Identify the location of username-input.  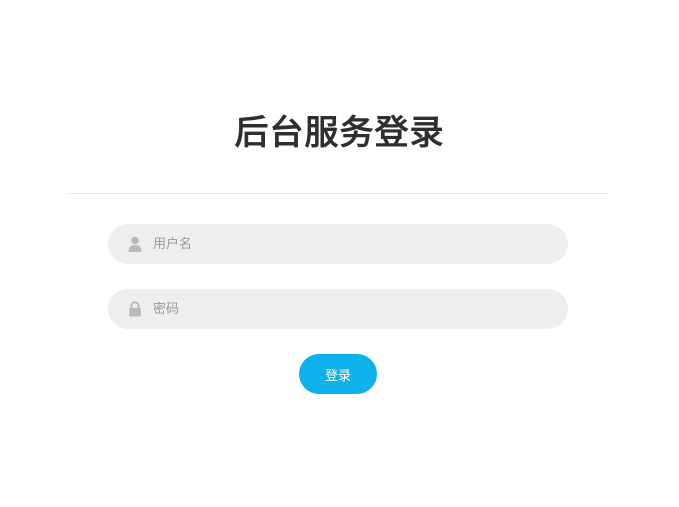
(353, 244).